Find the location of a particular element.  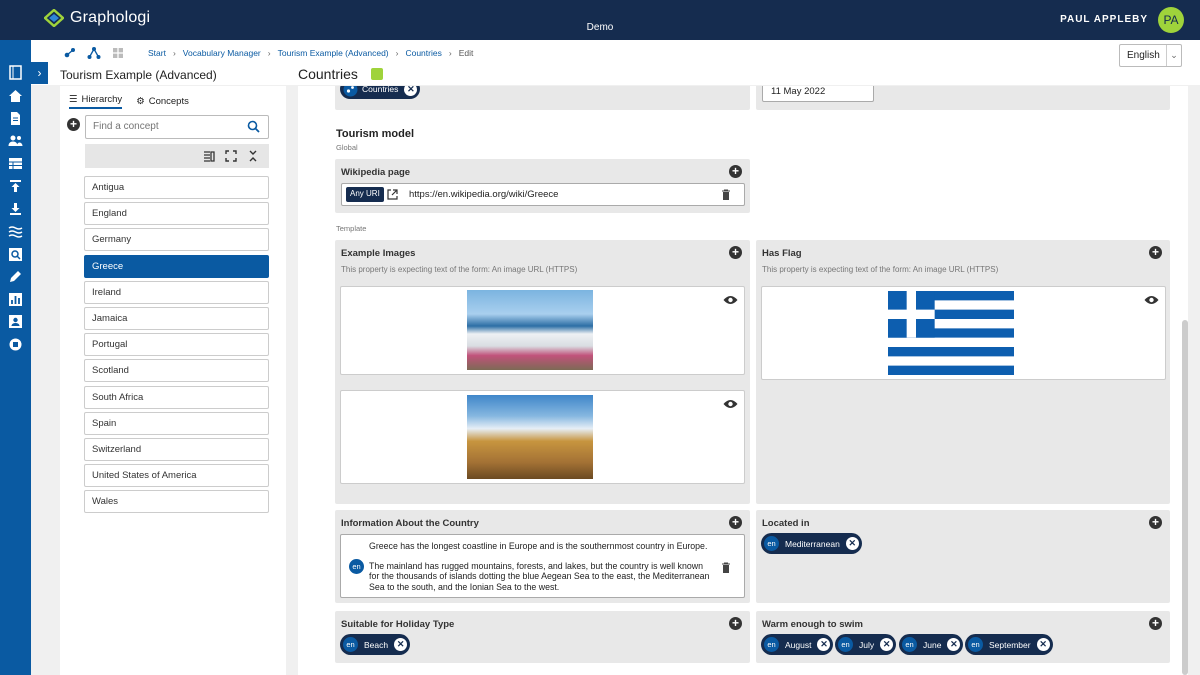

details-icon is located at coordinates (209, 156).